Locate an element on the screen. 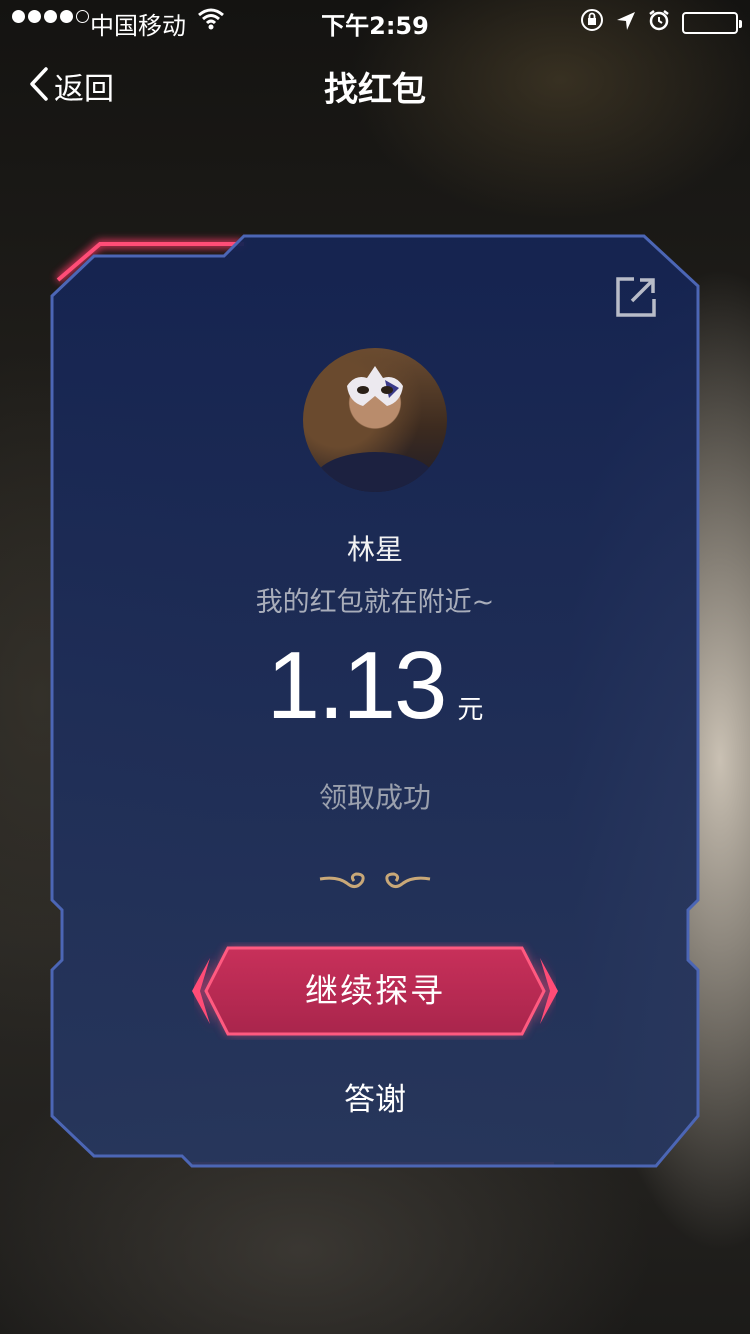 The height and width of the screenshot is (1334, 750). continue-explore-button: 继续探寻 is located at coordinates (375, 991).